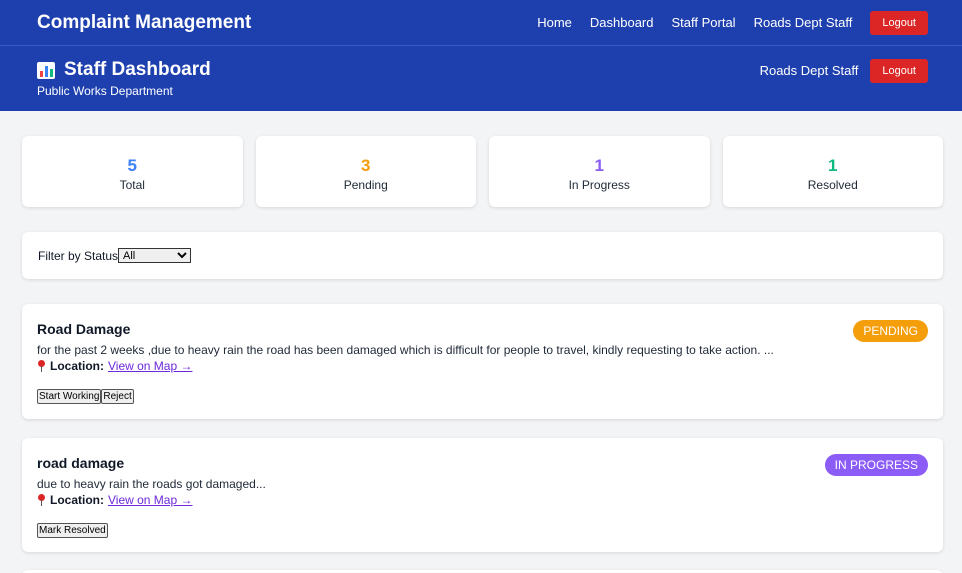 The height and width of the screenshot is (573, 962). I want to click on stat-card-total: 5 Total, so click(132, 171).